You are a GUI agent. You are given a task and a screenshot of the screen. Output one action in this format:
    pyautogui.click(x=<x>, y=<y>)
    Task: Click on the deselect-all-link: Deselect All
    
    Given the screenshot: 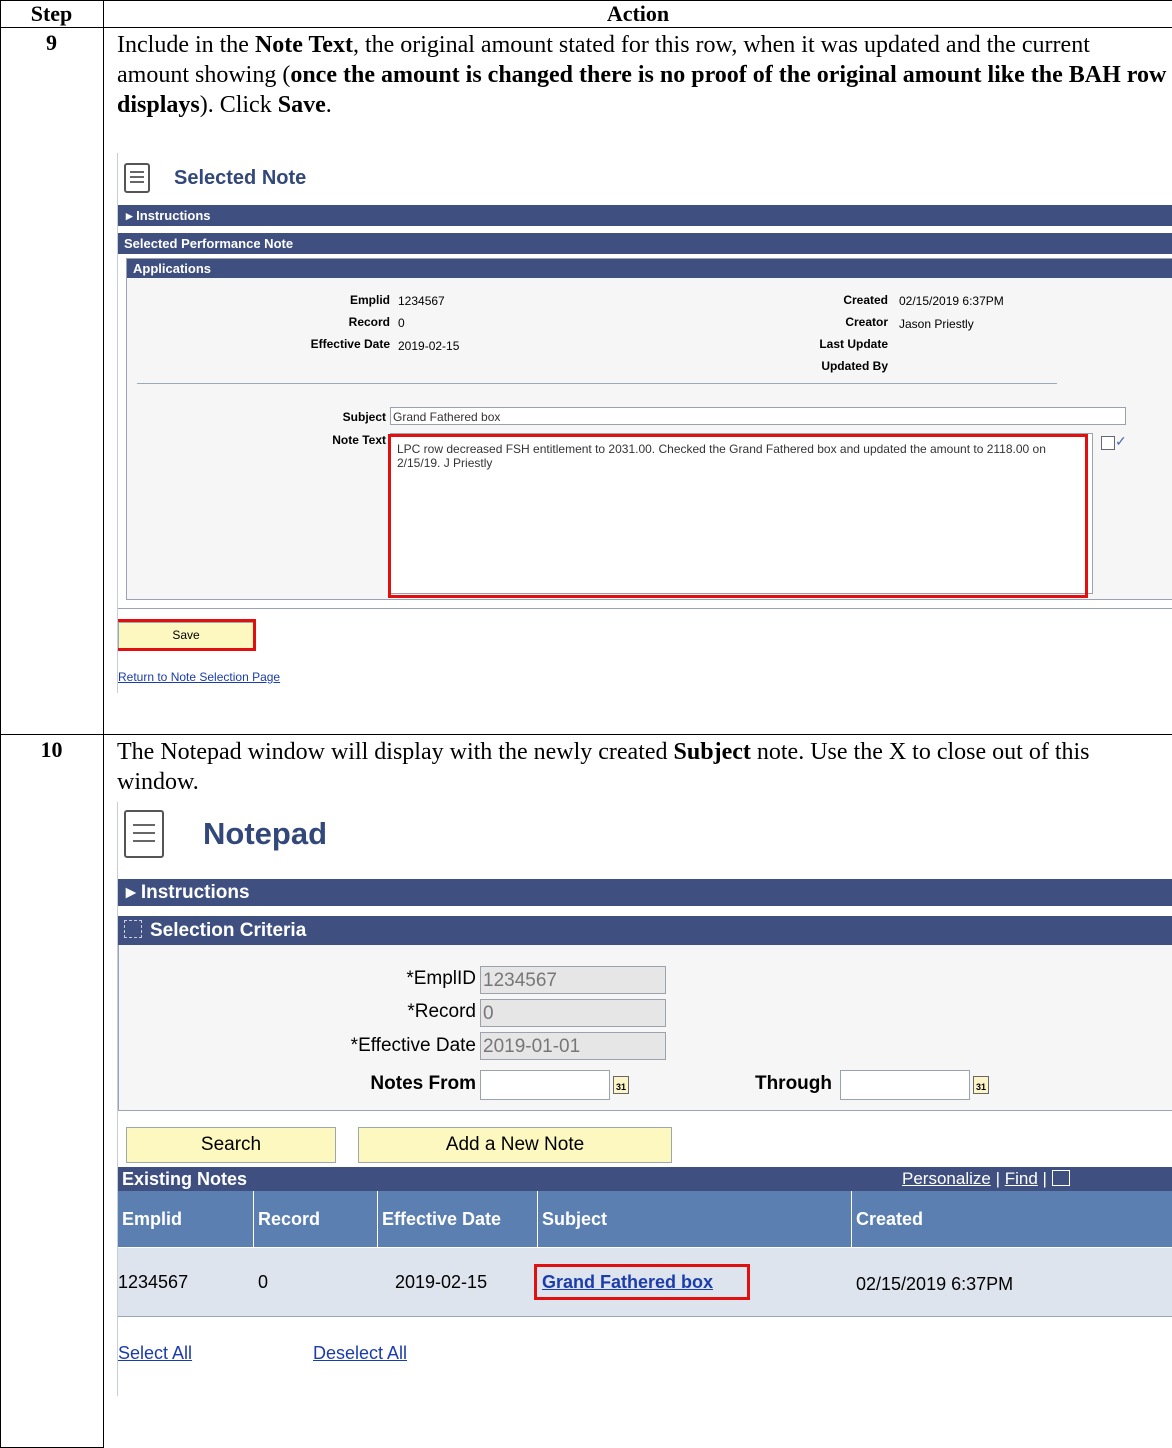 What is the action you would take?
    pyautogui.click(x=360, y=1353)
    